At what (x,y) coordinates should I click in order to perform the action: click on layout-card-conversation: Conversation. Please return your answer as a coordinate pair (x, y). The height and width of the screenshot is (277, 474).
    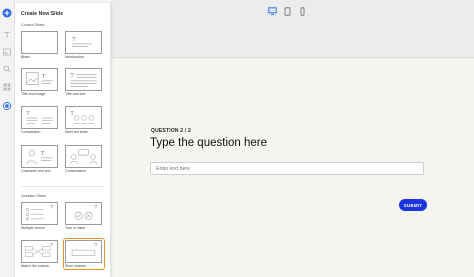
    Looking at the image, I should click on (84, 159).